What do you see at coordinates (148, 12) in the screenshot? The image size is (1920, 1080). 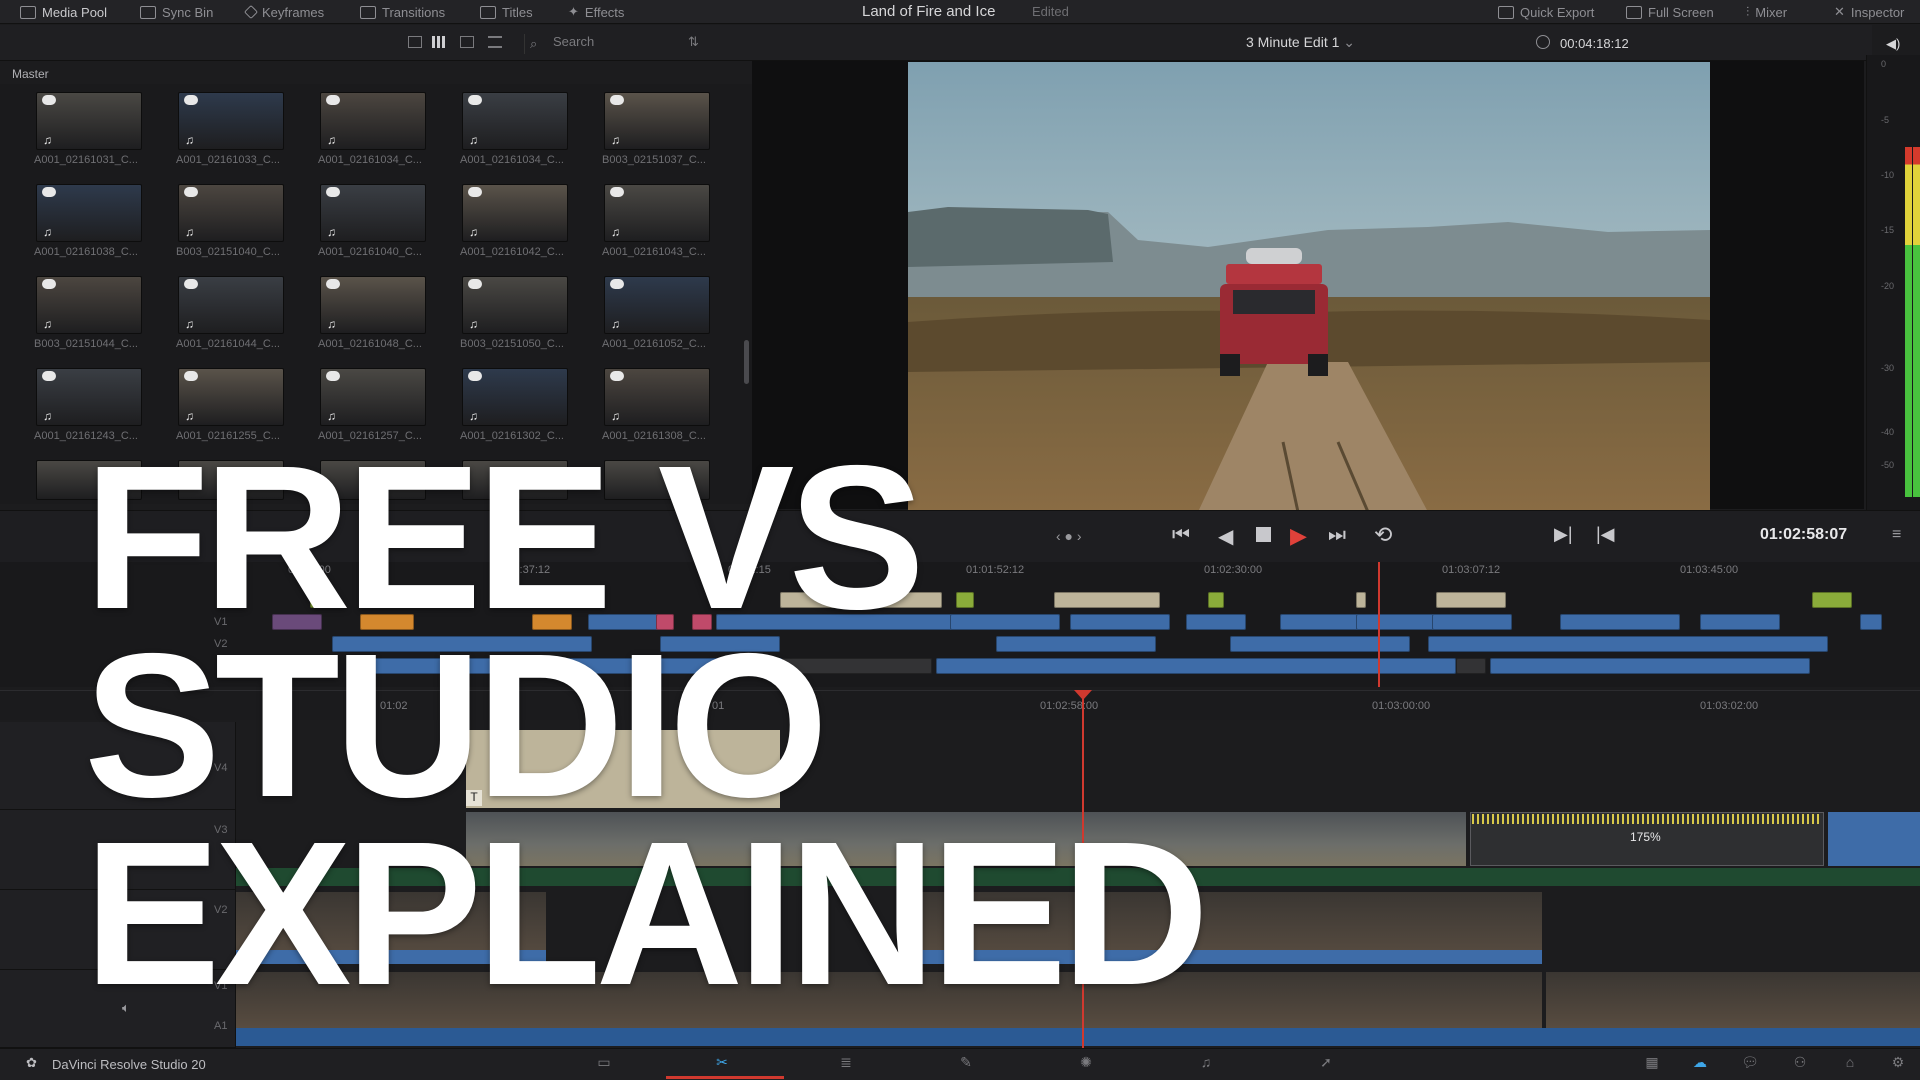 I see `sync-bin-icon` at bounding box center [148, 12].